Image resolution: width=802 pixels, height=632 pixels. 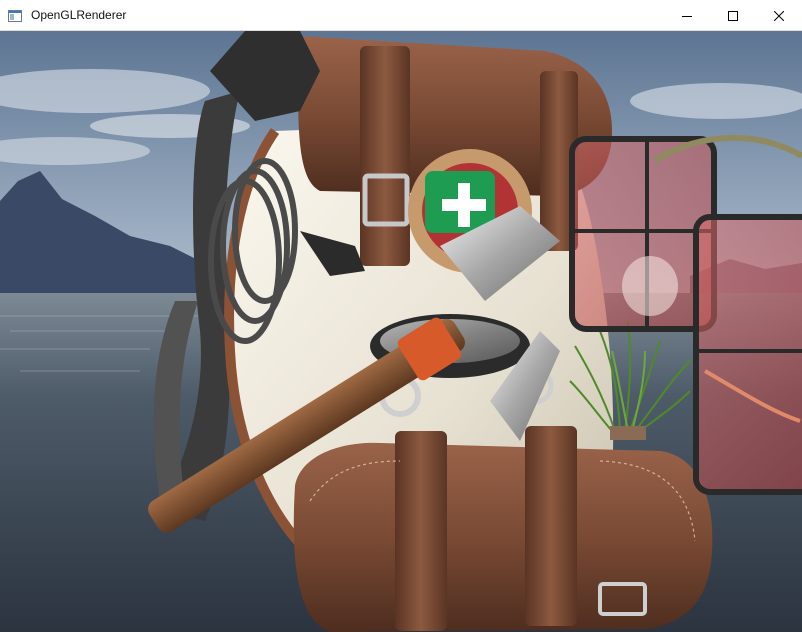 I want to click on title-bar: OpenGLRenderer, so click(x=401, y=15).